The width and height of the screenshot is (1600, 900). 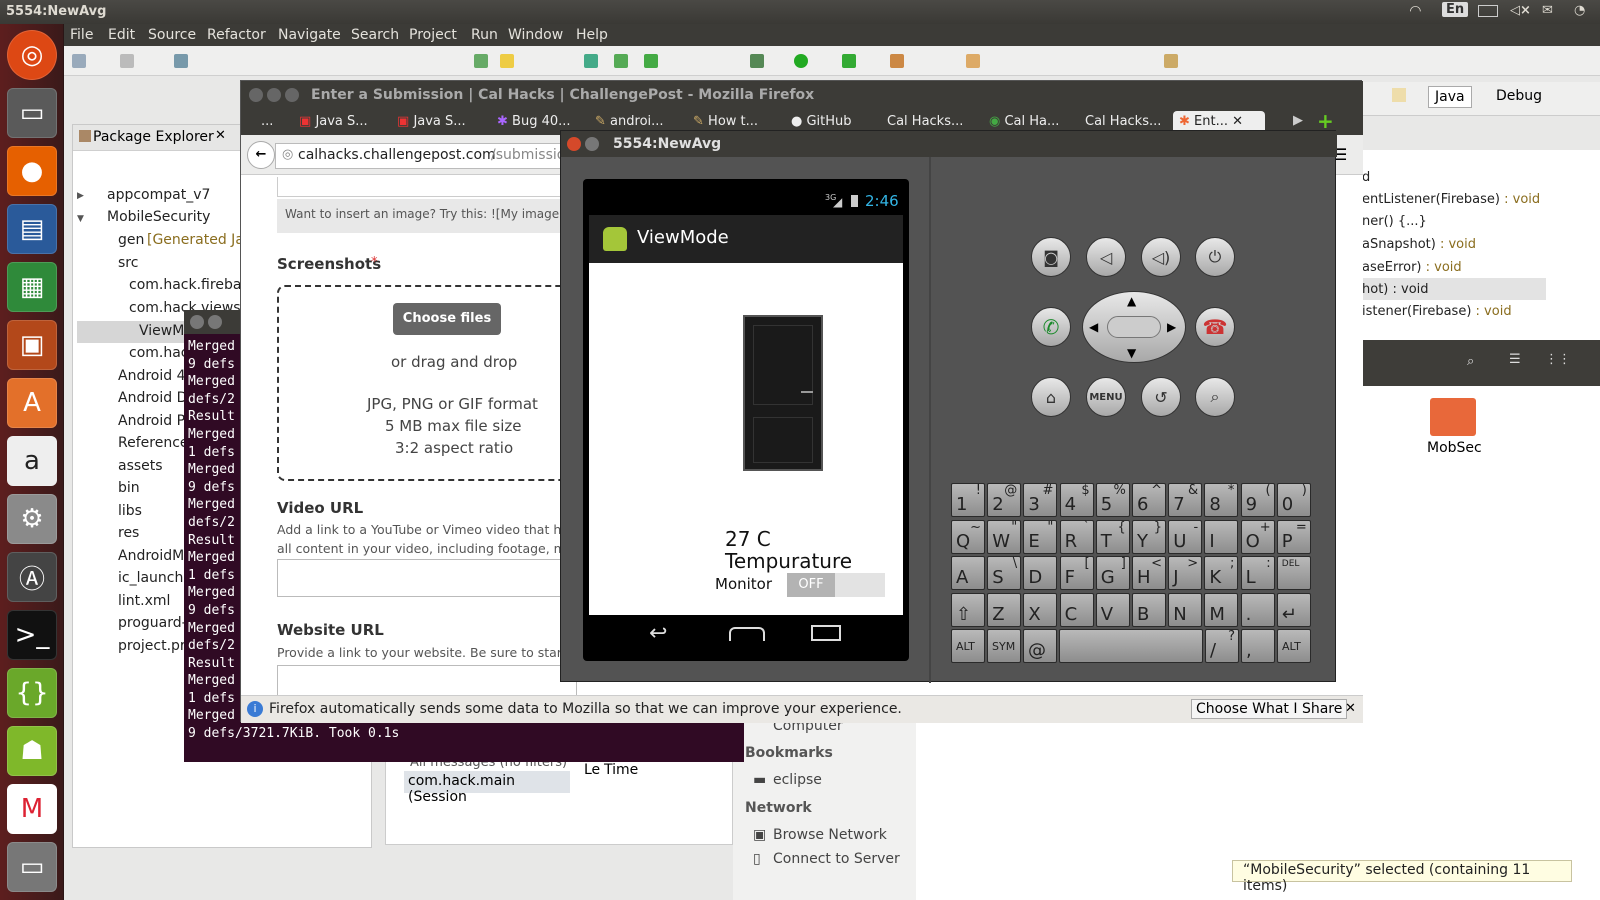 I want to click on close-icon, so click(x=574, y=144).